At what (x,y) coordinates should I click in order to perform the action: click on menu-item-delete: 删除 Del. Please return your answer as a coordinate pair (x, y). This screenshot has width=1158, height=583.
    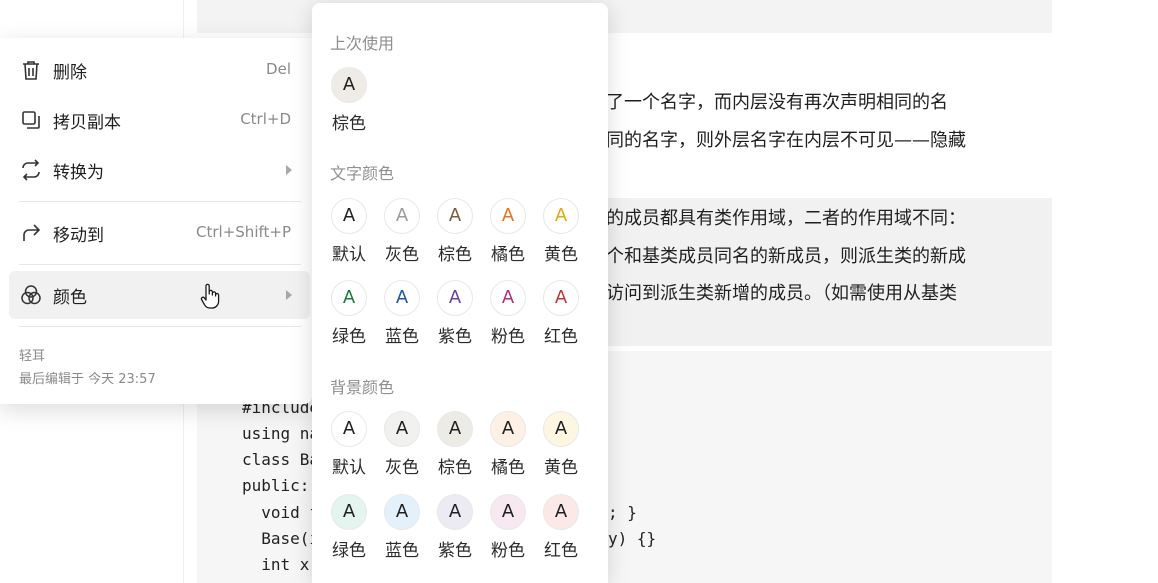
    Looking at the image, I should click on (159, 70).